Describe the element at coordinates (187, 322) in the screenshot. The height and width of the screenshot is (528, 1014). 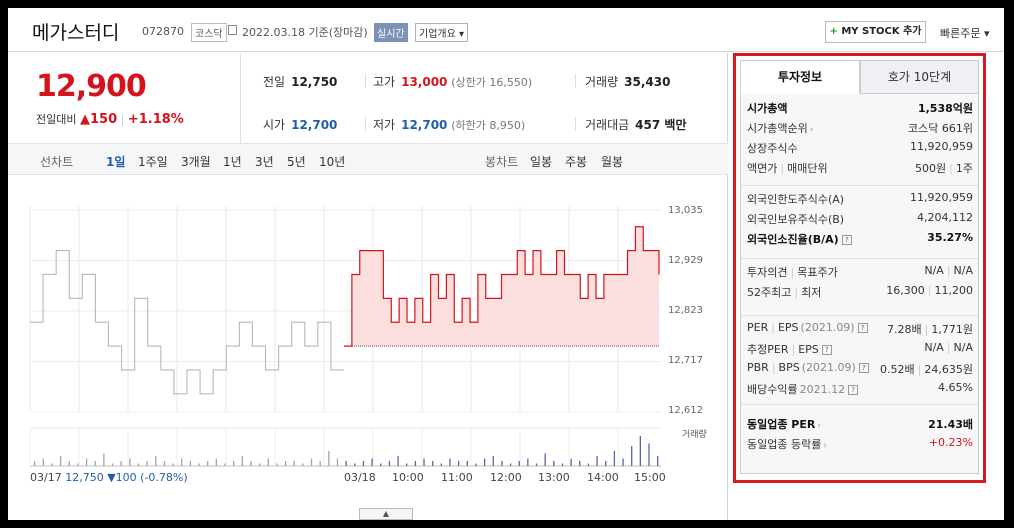
I see `prev-day-line` at that location.